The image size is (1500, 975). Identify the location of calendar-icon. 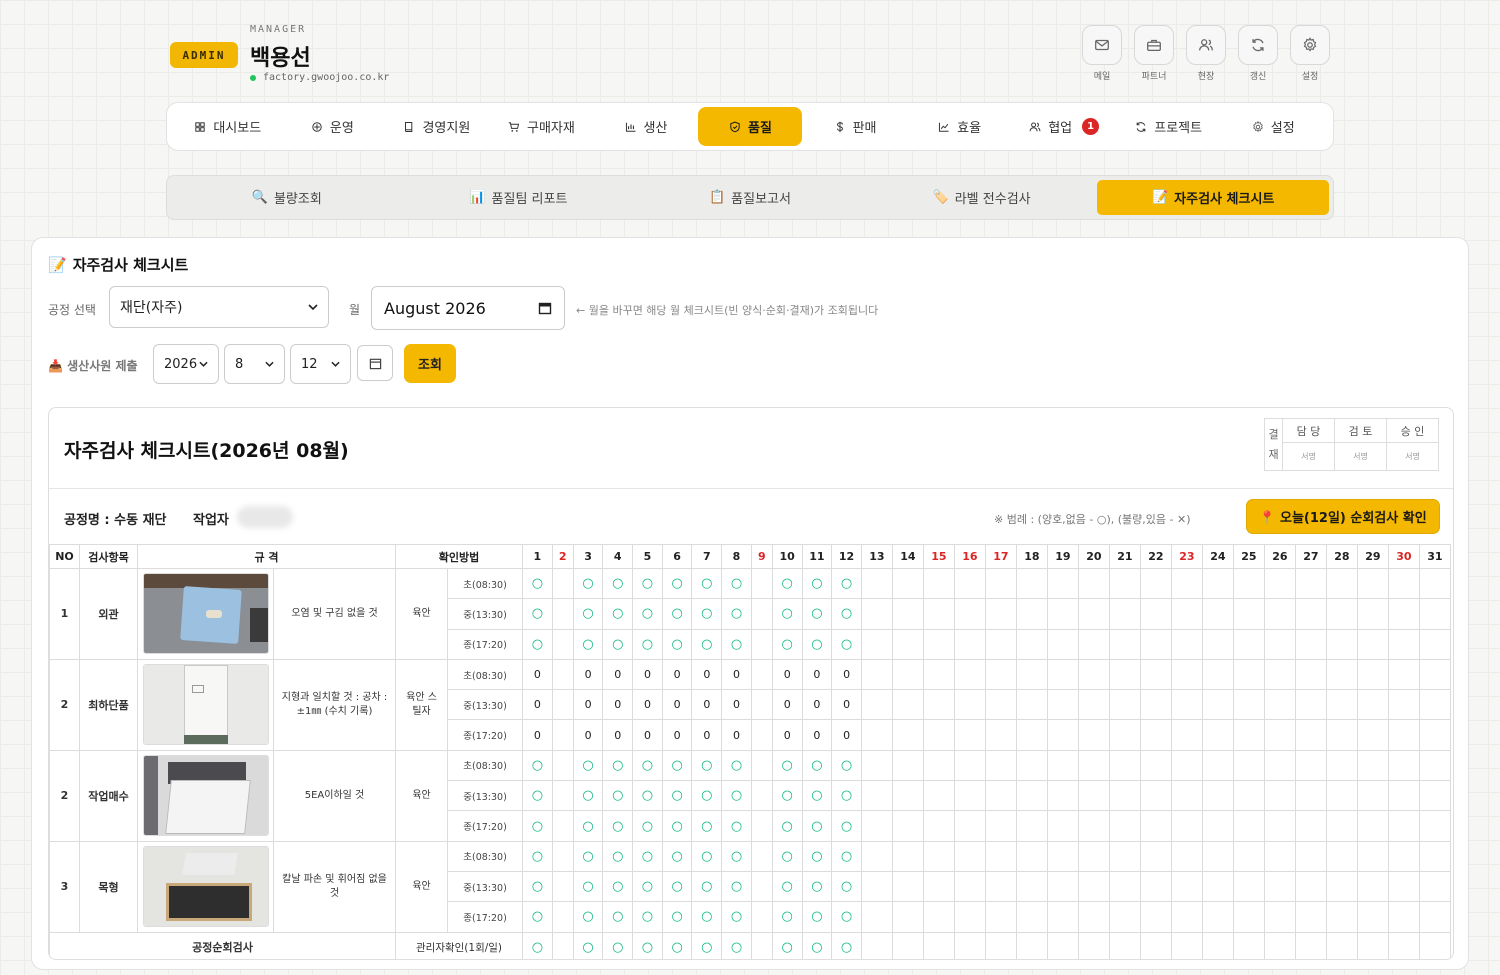
(545, 308).